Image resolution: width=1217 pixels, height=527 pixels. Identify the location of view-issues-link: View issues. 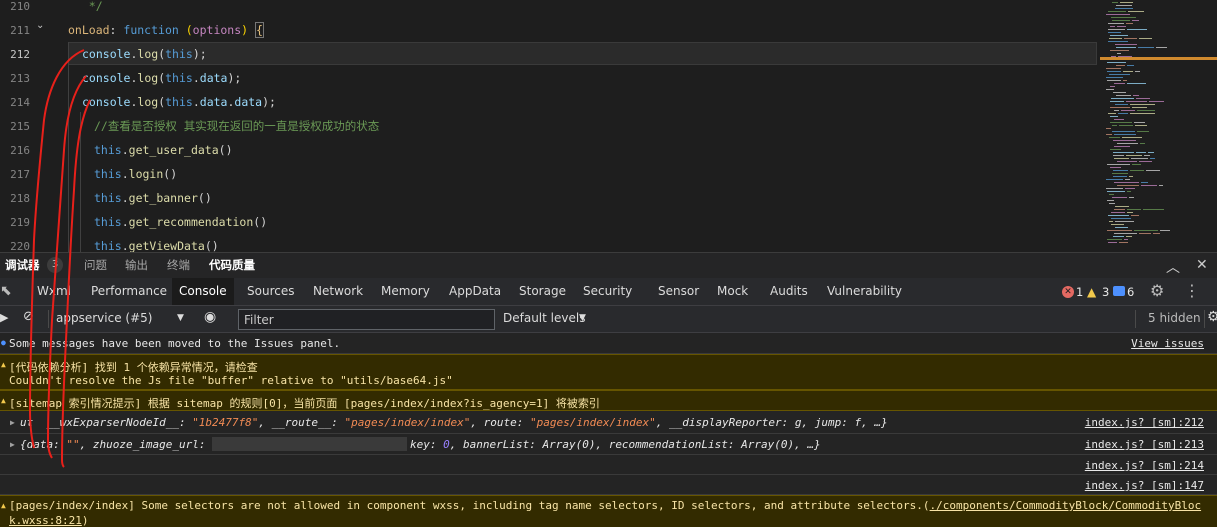
(1167, 343).